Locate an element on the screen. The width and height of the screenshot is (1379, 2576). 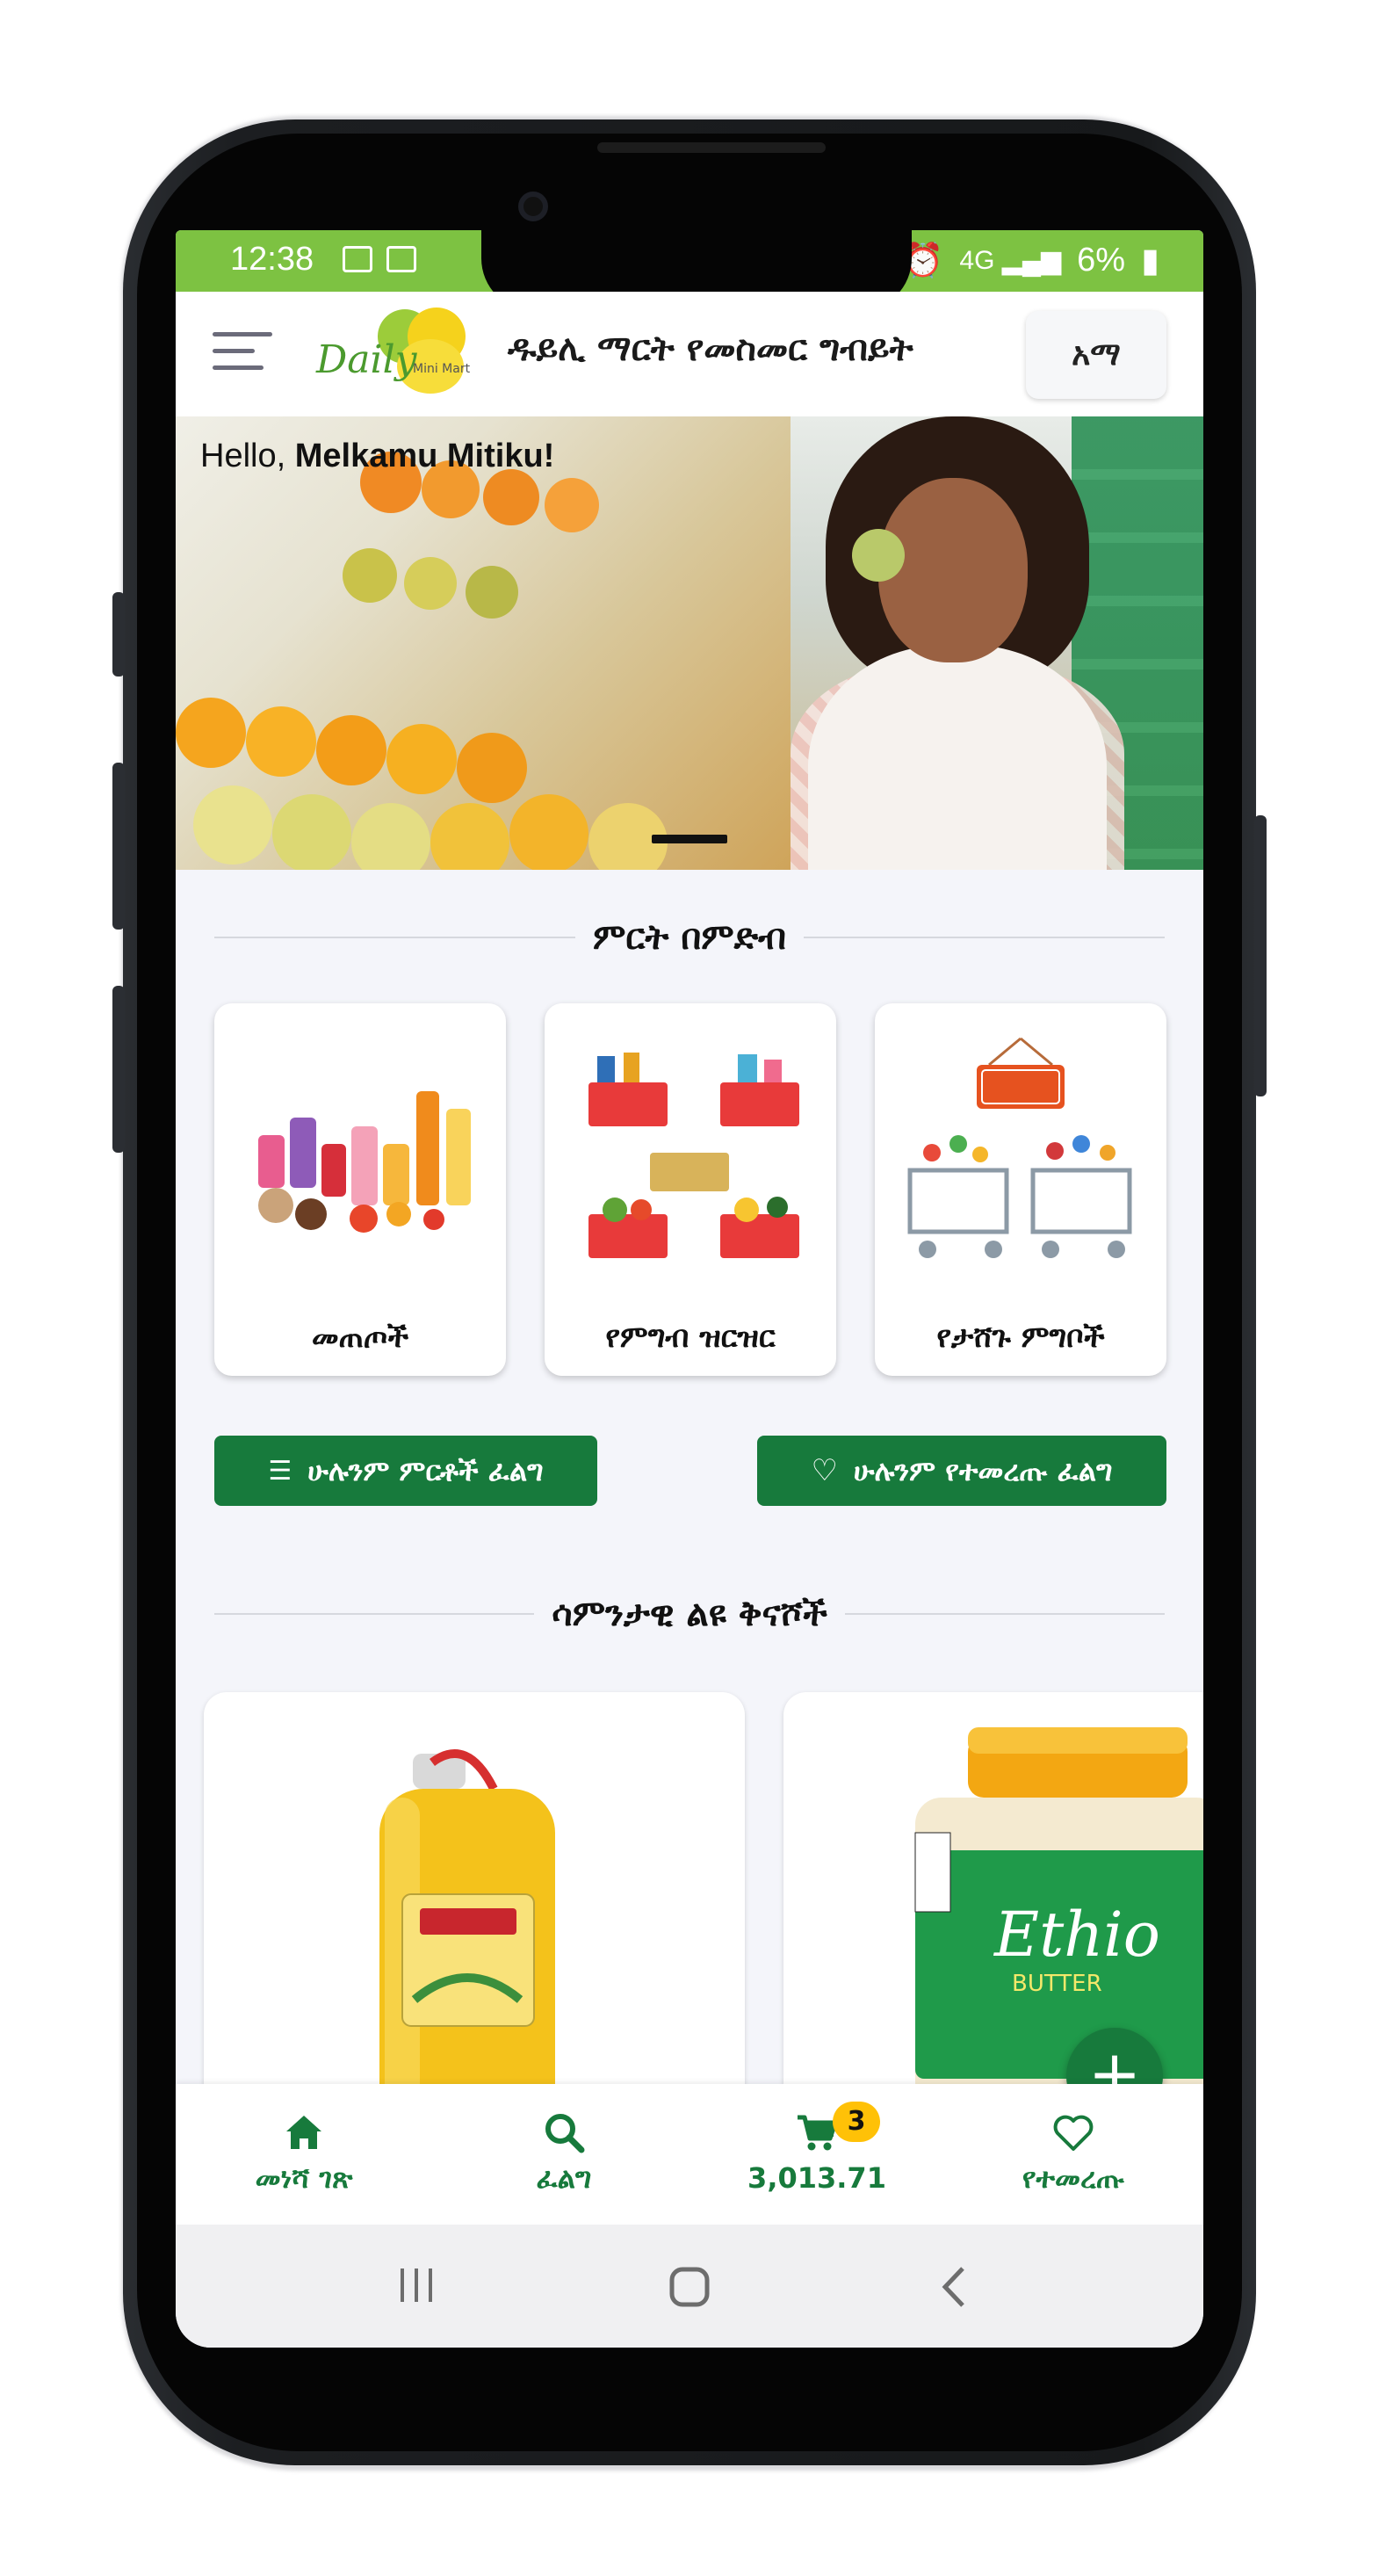
weekly-specials-heading: ሳምንታዊ ልዩ ቅናሾች is located at coordinates (689, 1614).